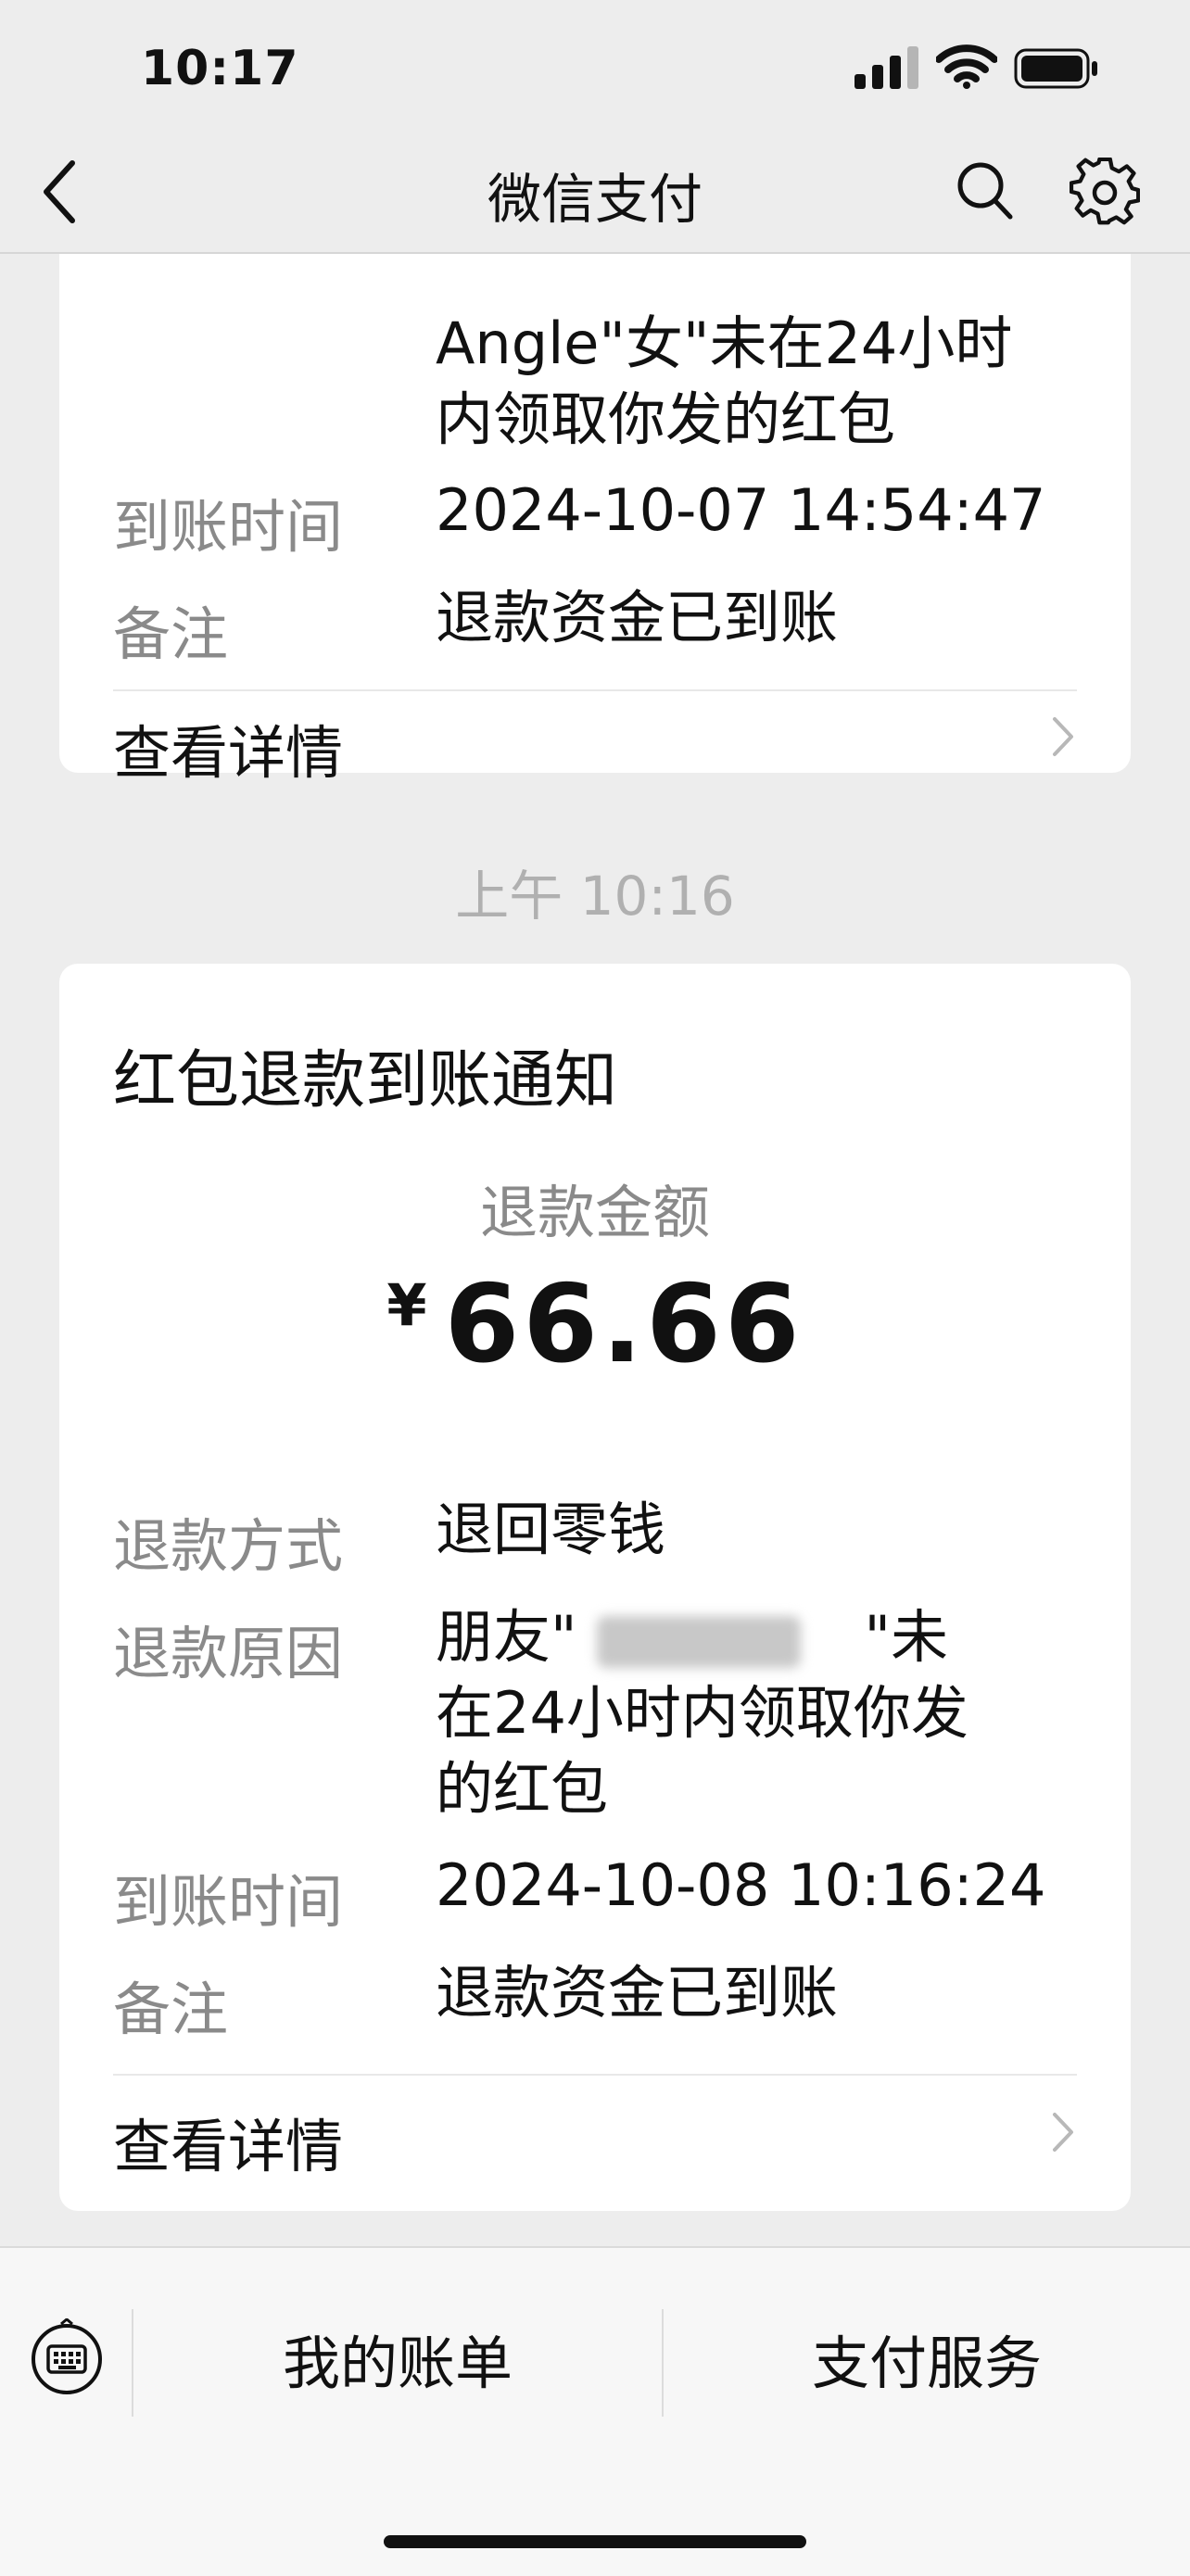 This screenshot has width=1190, height=2576. What do you see at coordinates (365, 1081) in the screenshot?
I see `card-title: 红包退款到账通知` at bounding box center [365, 1081].